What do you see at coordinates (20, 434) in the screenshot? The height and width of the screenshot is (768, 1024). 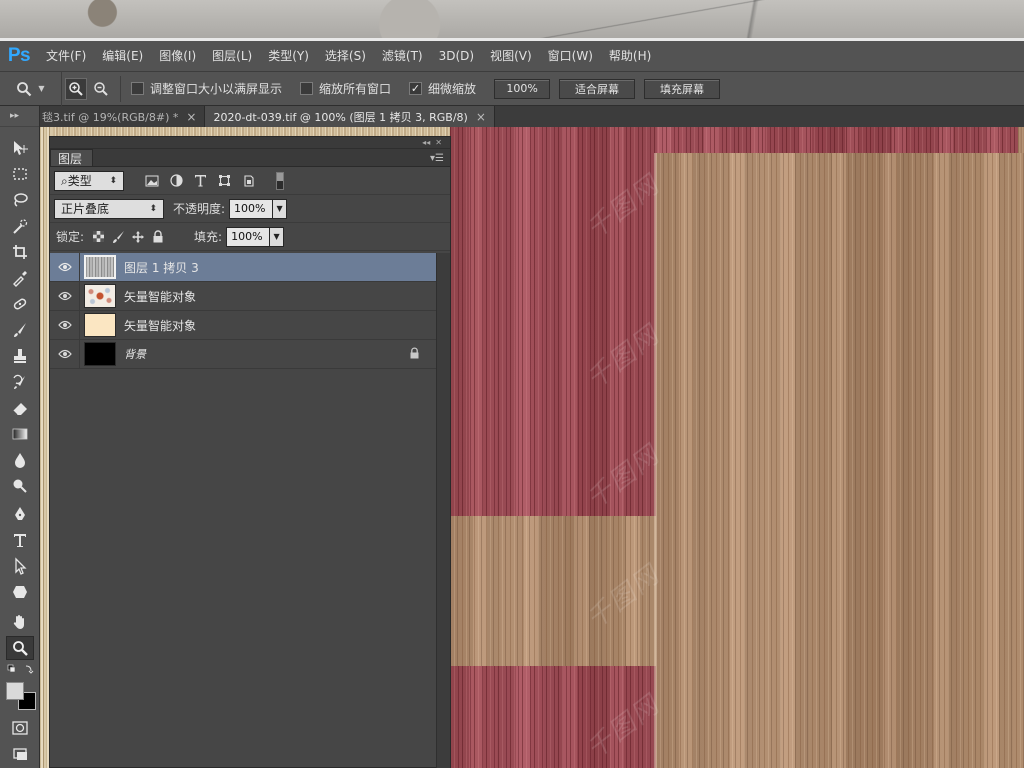 I see `gradient-tool` at bounding box center [20, 434].